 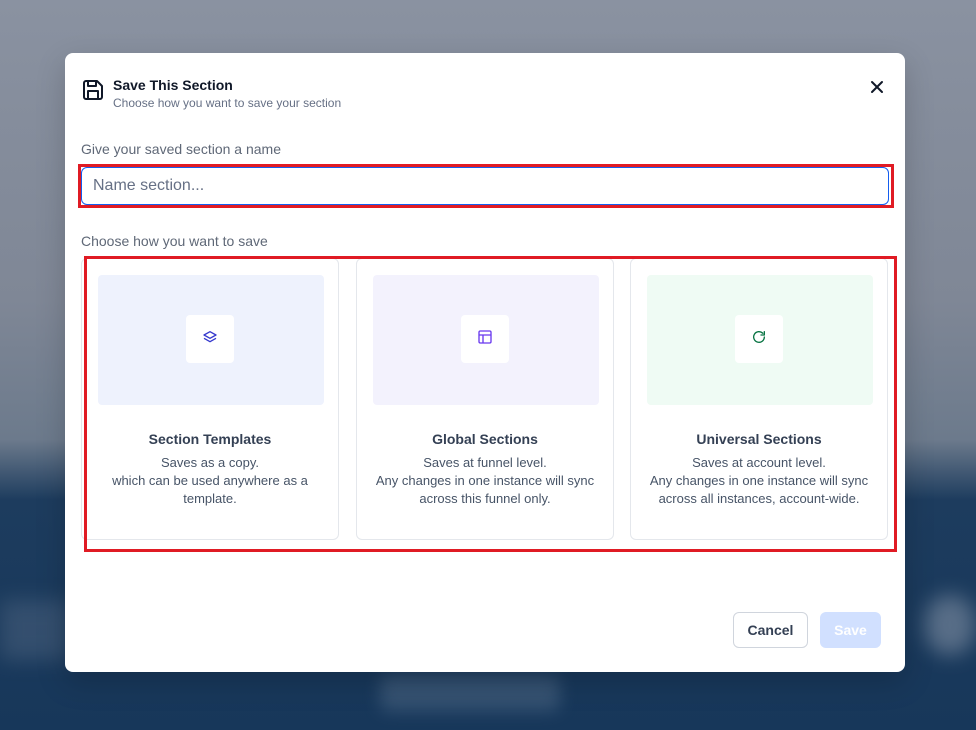 What do you see at coordinates (181, 149) in the screenshot?
I see `section-name-label: Give your saved section a name` at bounding box center [181, 149].